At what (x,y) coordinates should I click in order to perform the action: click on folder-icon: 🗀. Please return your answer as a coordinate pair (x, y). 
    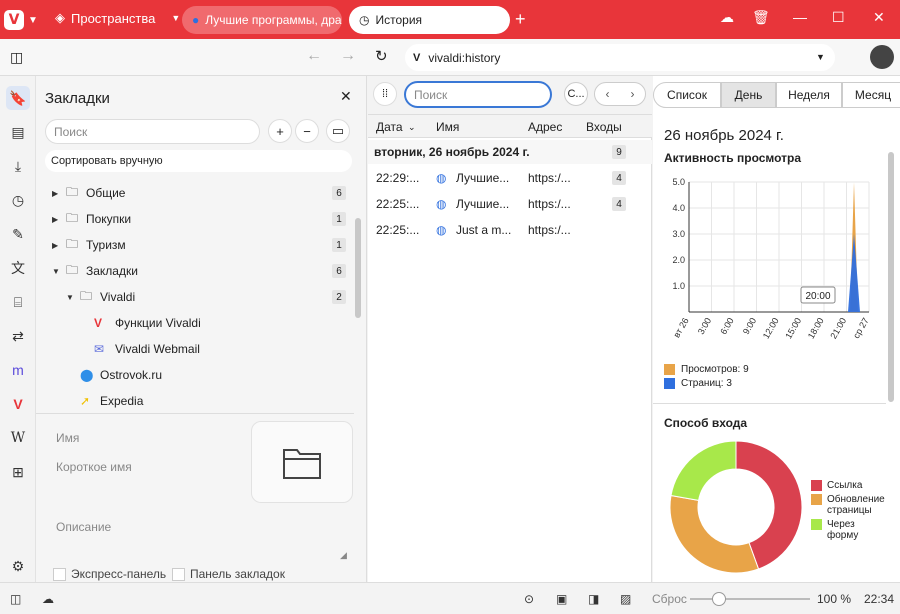
    Looking at the image, I should click on (86, 295).